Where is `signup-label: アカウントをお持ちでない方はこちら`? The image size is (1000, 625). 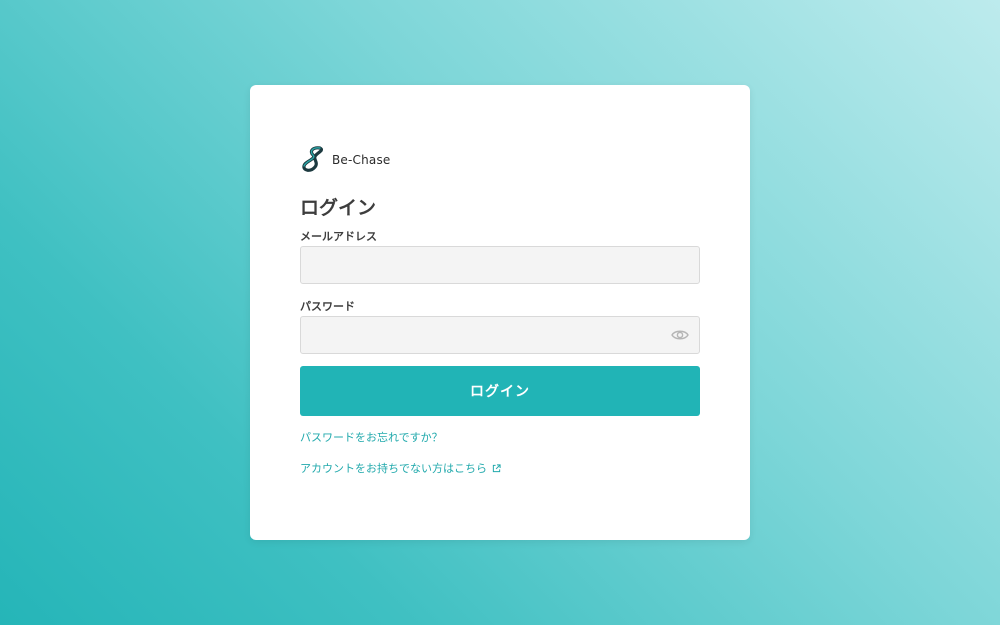 signup-label: アカウントをお持ちでない方はこちら is located at coordinates (393, 468).